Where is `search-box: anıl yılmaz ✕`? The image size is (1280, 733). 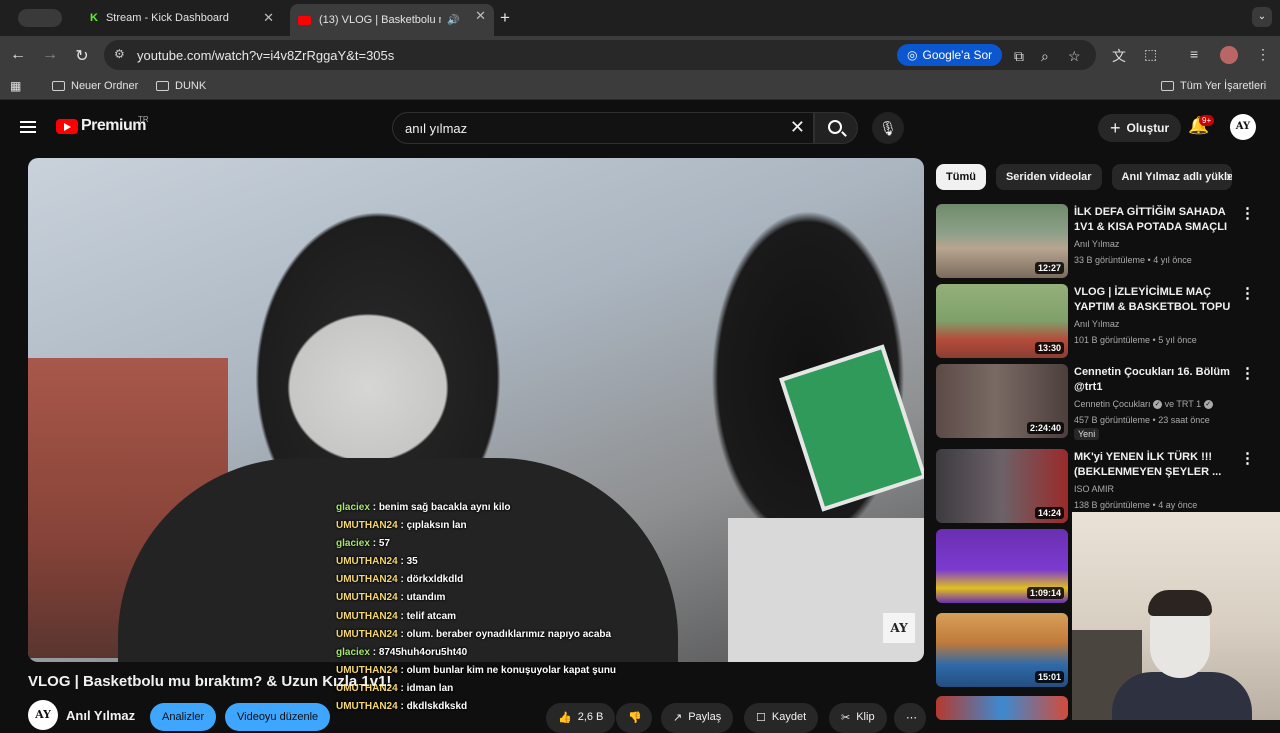
search-box: anıl yılmaz ✕ is located at coordinates (603, 128).